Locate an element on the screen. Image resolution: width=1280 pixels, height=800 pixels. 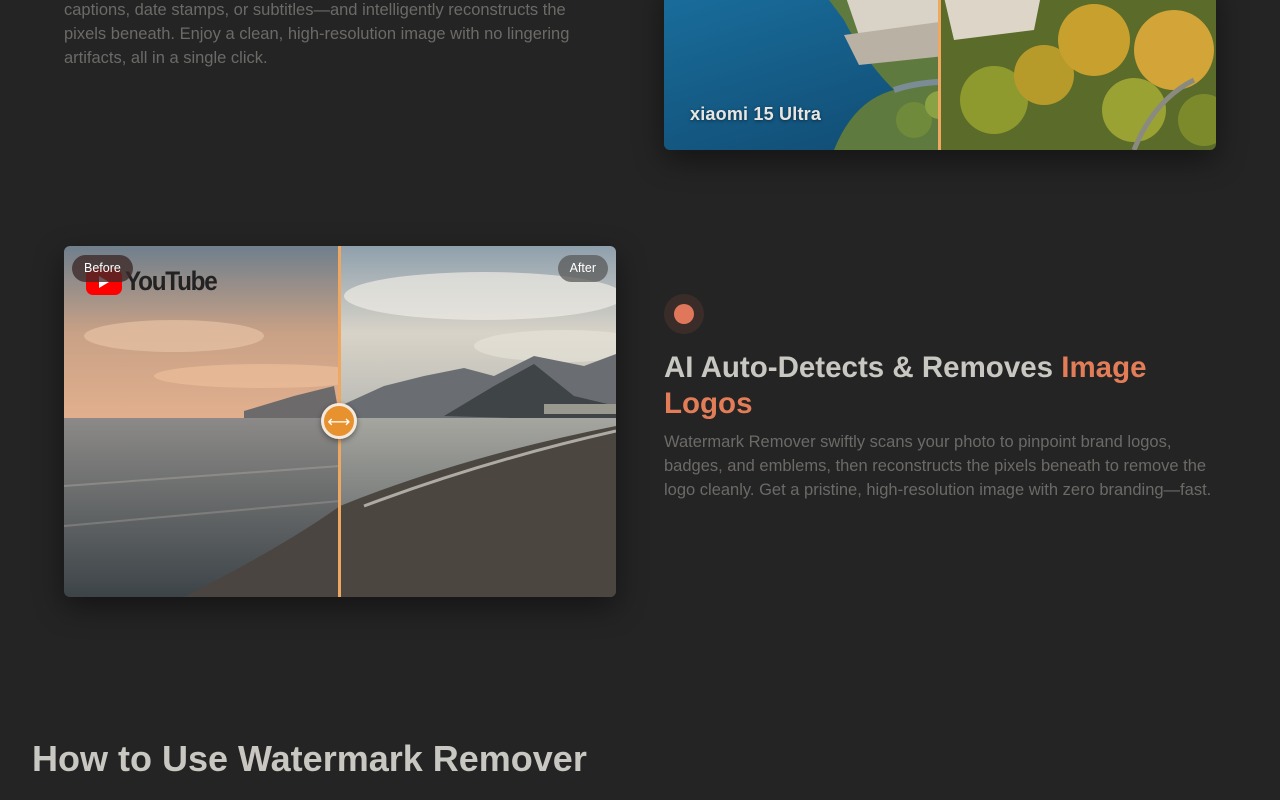
feature-dot-icon is located at coordinates (684, 314).